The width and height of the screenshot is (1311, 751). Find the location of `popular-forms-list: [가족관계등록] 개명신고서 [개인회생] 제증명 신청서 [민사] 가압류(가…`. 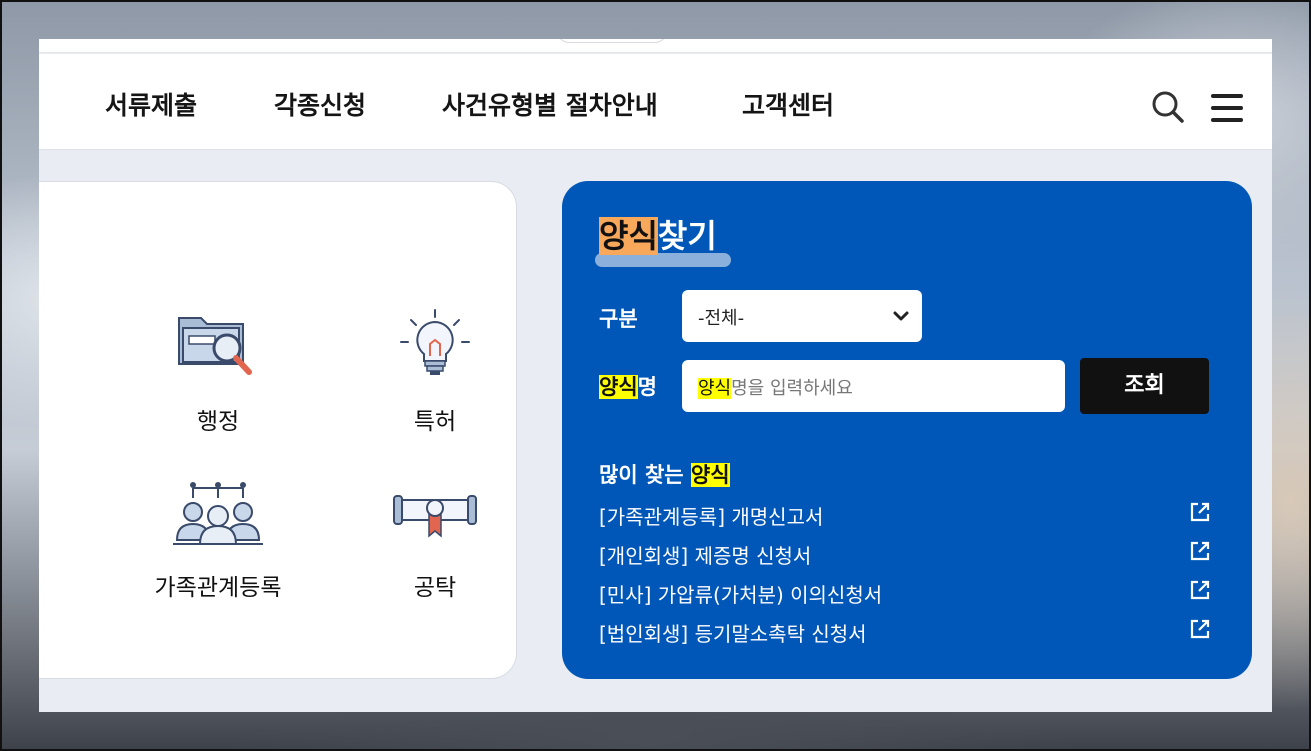

popular-forms-list: [가족관계등록] 개명신고서 [개인회생] 제증명 신청서 [민사] 가압류(가… is located at coordinates (905, 579).